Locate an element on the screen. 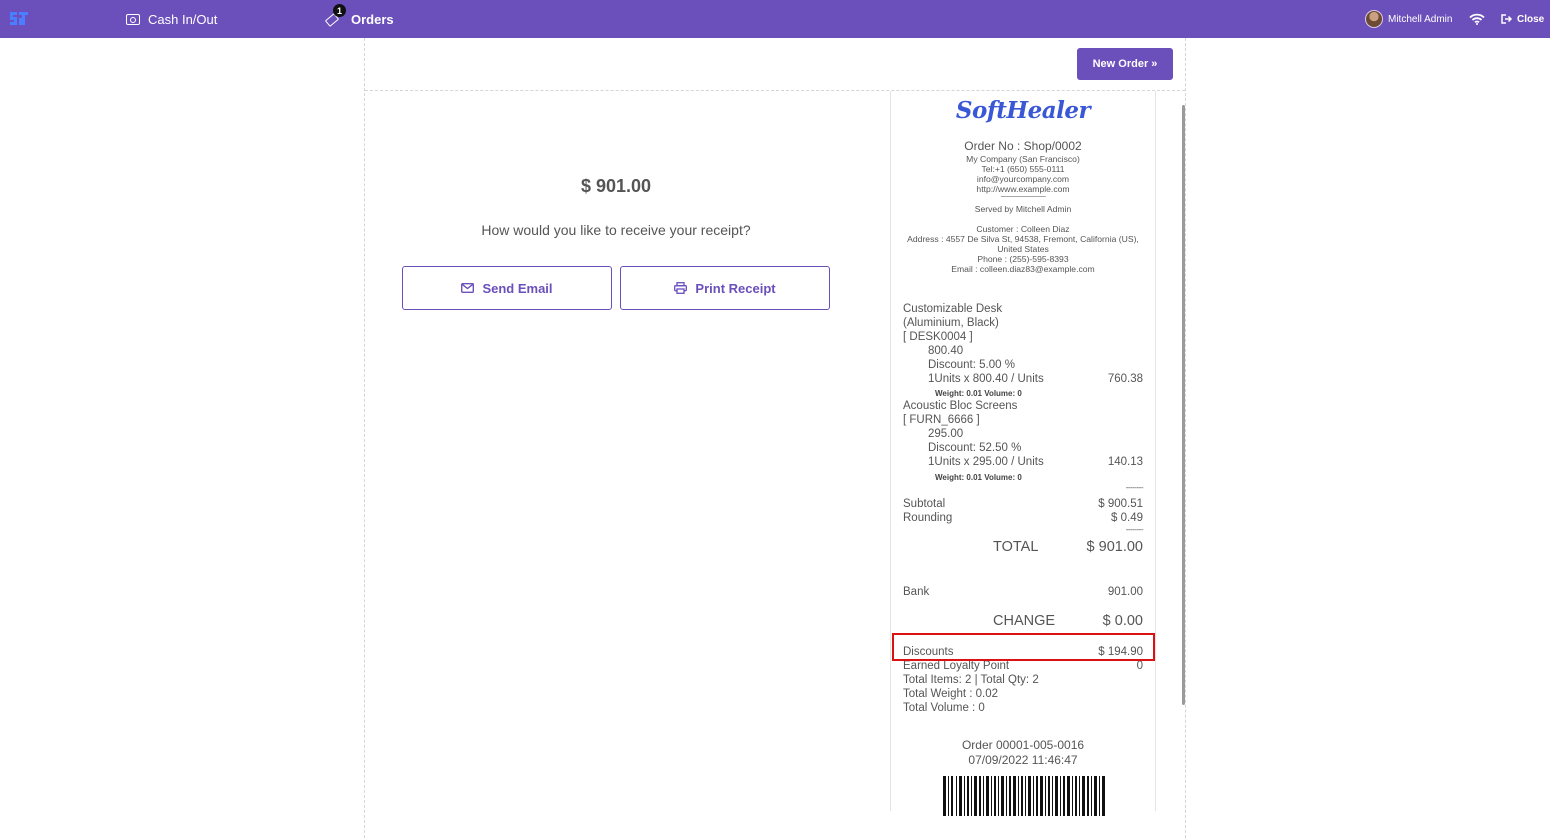  order-reference: Order 00001-005-0016 is located at coordinates (1023, 745).